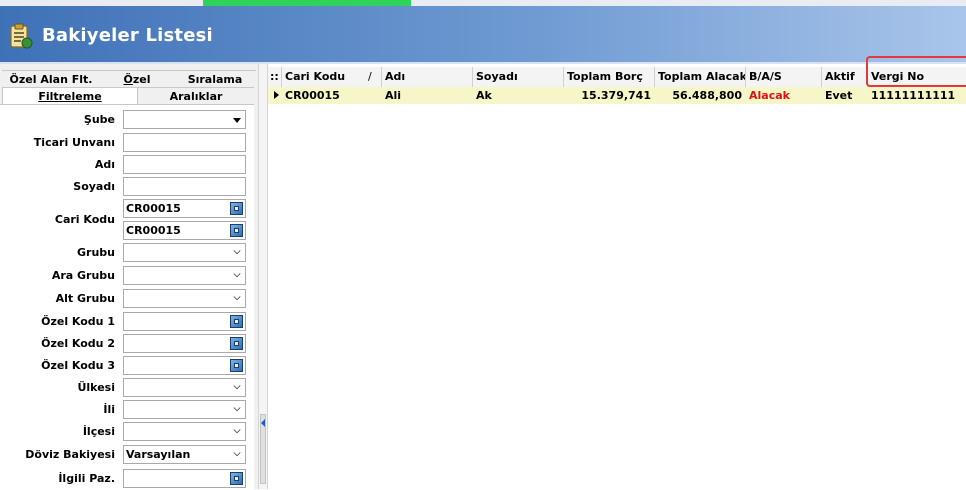 Image resolution: width=966 pixels, height=490 pixels. Describe the element at coordinates (127, 35) in the screenshot. I see `page-title: Bakiyeler Listesi` at that location.